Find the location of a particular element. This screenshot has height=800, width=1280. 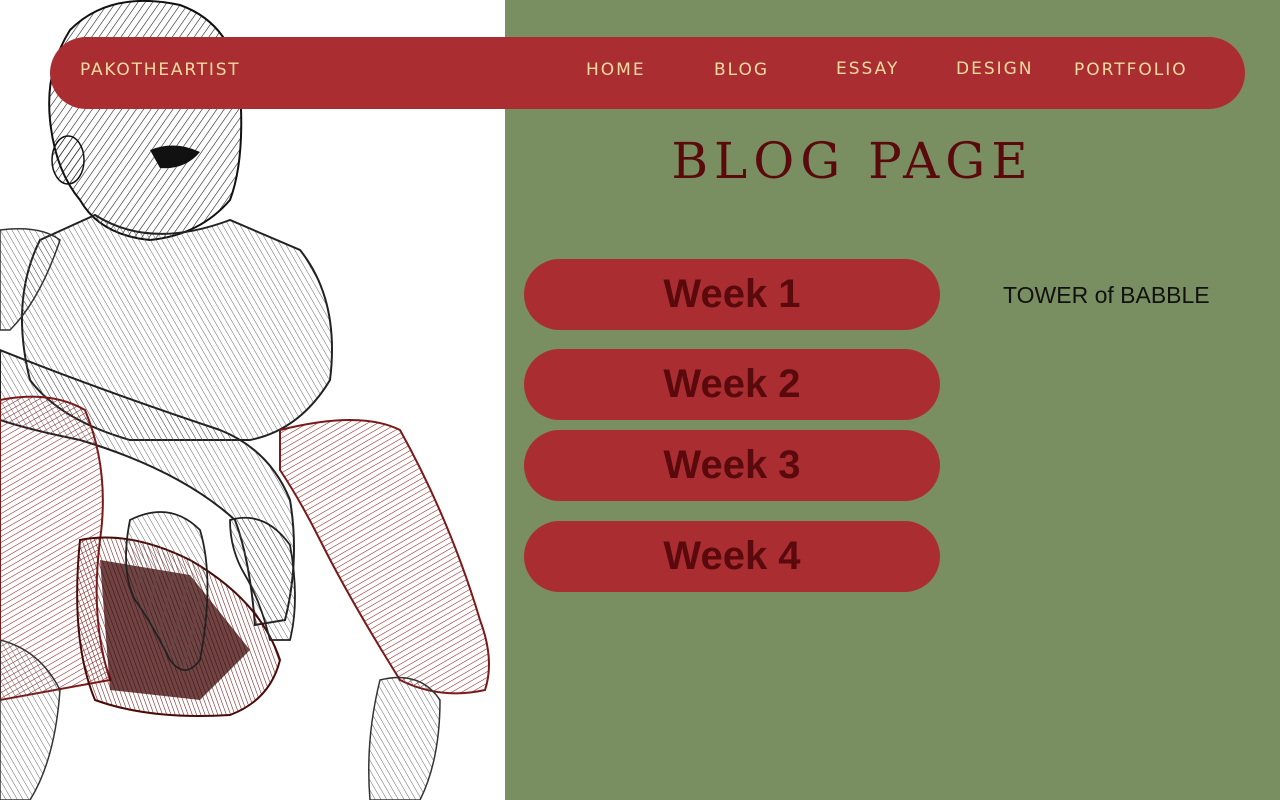

week-1-button: Week 1 is located at coordinates (732, 294).